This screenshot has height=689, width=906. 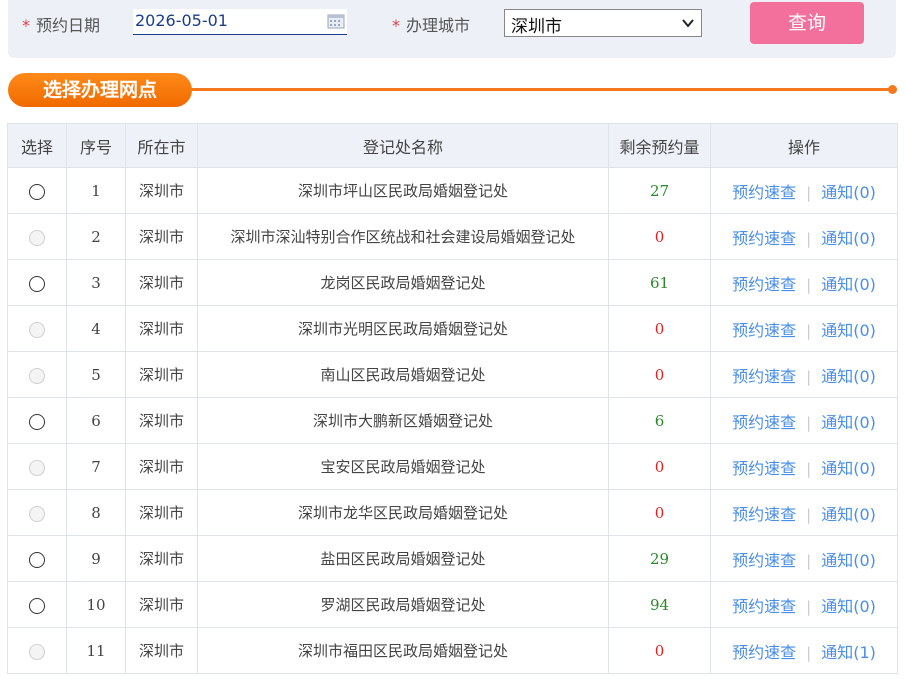 I want to click on row-office-name: 深圳市坪山区民政局婚姻登记处, so click(x=403, y=190).